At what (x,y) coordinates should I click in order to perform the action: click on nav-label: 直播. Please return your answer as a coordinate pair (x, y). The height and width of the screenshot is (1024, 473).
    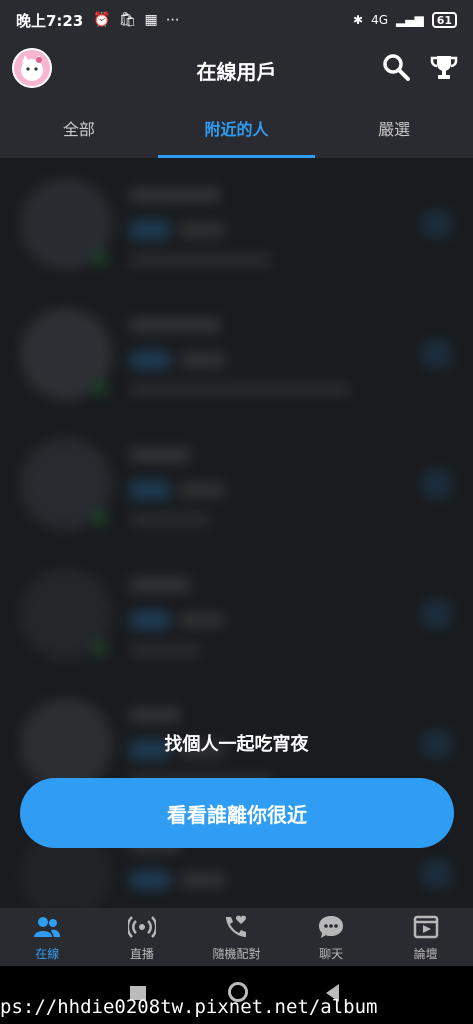
    Looking at the image, I should click on (141, 953).